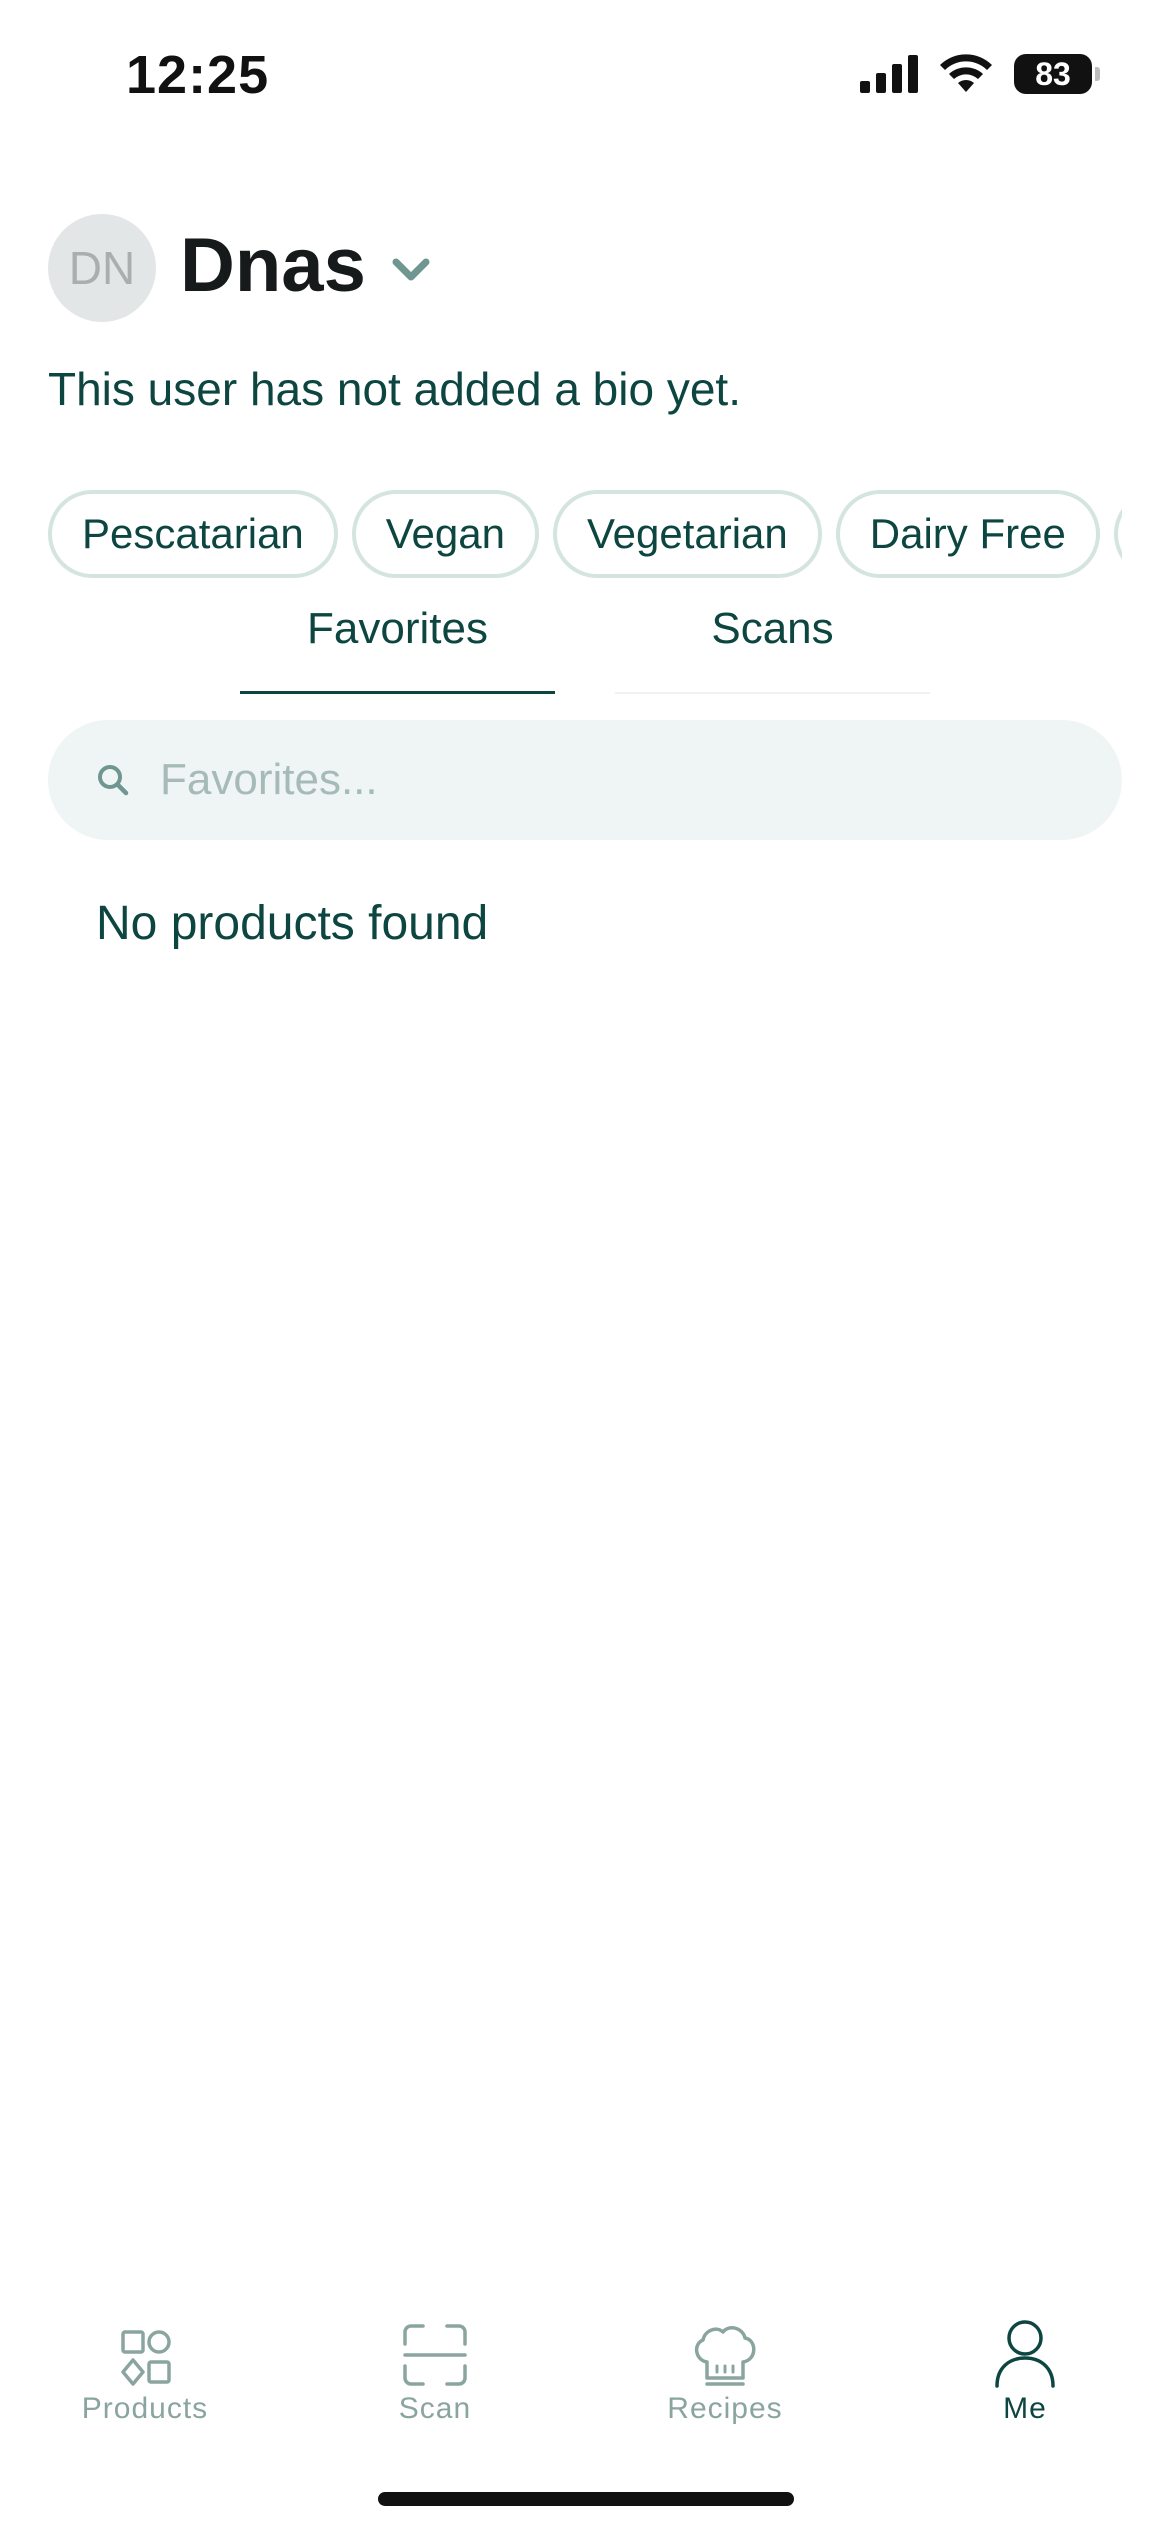 The image size is (1170, 2532). I want to click on diet-tag-dairy-free: Dairy Free, so click(967, 534).